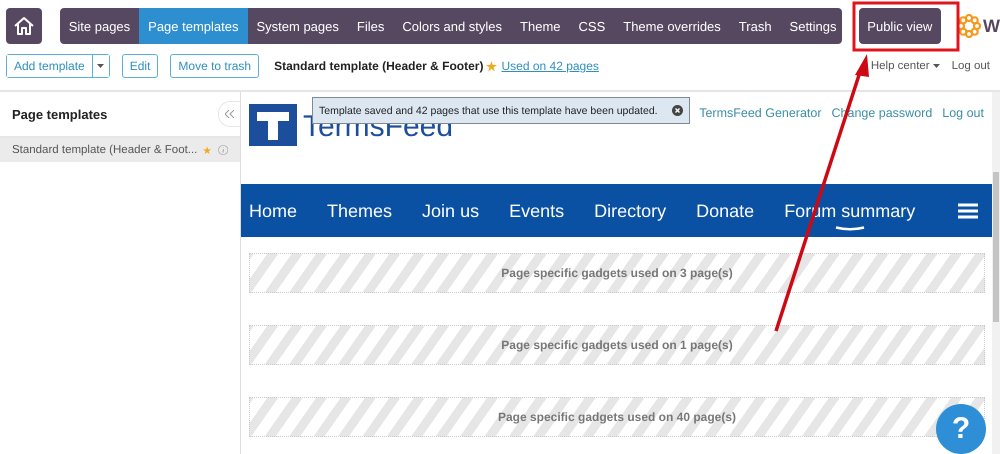  Describe the element at coordinates (452, 26) in the screenshot. I see `nav-tab: Colors and styles` at that location.